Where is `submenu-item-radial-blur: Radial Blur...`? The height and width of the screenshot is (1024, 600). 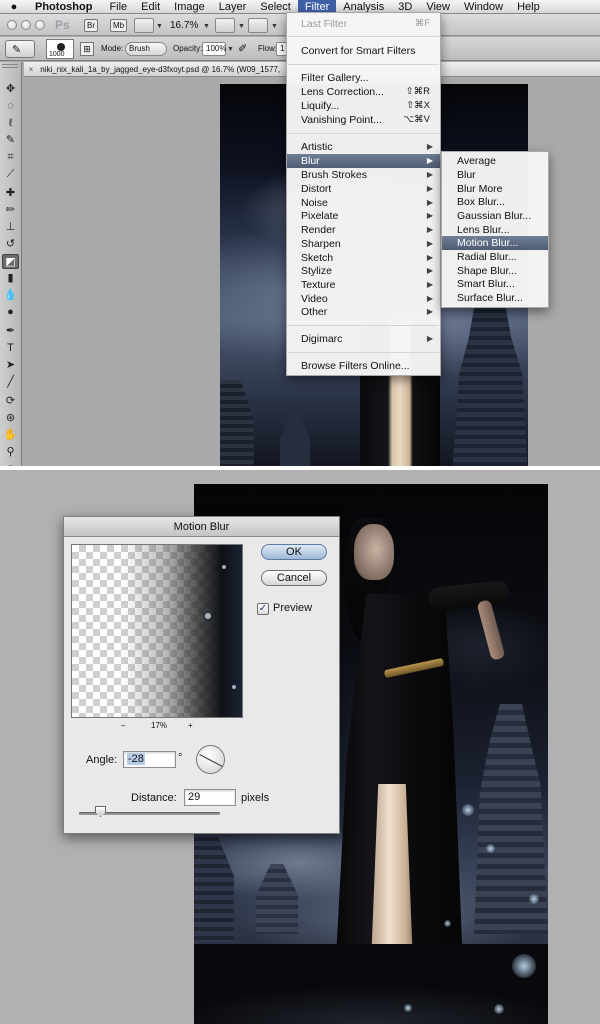
submenu-item-radial-blur: Radial Blur... is located at coordinates (495, 257).